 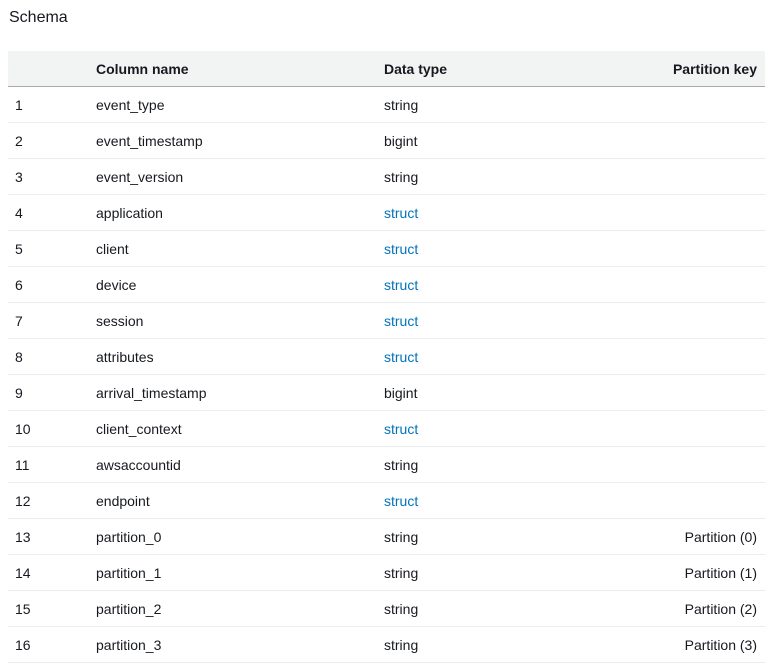 What do you see at coordinates (130, 104) in the screenshot?
I see `column-name-cell: event_type` at bounding box center [130, 104].